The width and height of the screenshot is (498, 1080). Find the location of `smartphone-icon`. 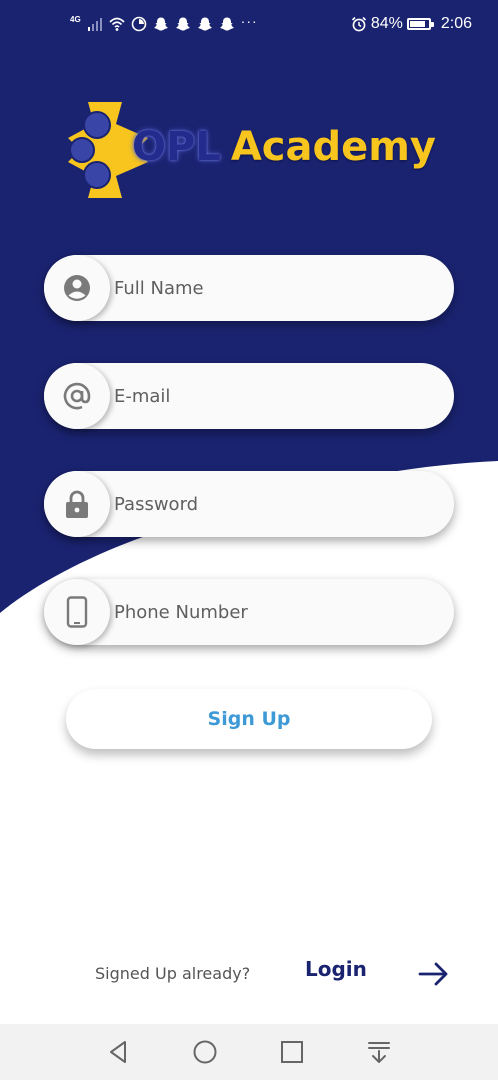

smartphone-icon is located at coordinates (77, 612).